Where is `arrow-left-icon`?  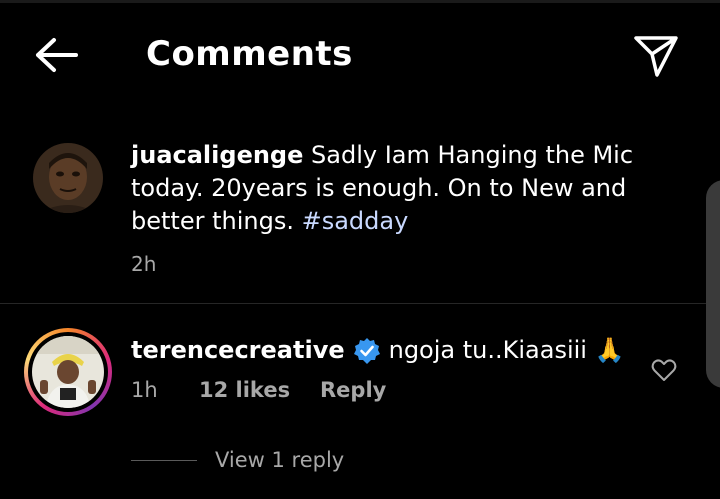
arrow-left-icon is located at coordinates (57, 55).